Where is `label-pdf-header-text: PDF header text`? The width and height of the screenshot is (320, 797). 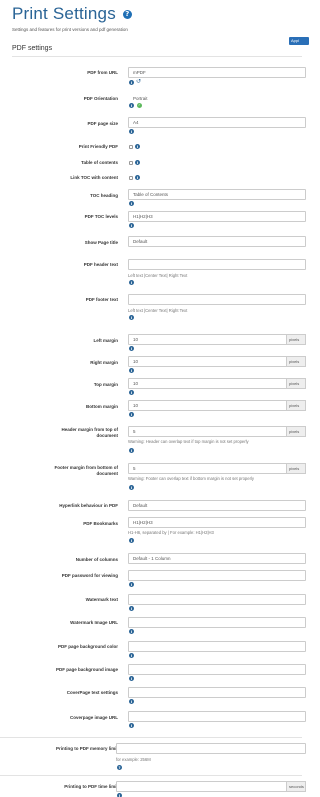 label-pdf-header-text: PDF header text is located at coordinates (100, 264).